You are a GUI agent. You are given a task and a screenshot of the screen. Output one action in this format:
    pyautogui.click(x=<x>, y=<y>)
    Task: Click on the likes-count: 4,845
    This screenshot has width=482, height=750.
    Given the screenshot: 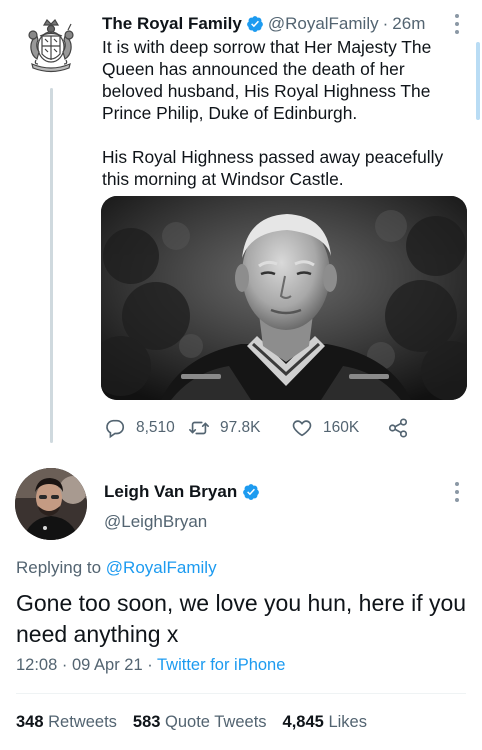 What is the action you would take?
    pyautogui.click(x=303, y=722)
    